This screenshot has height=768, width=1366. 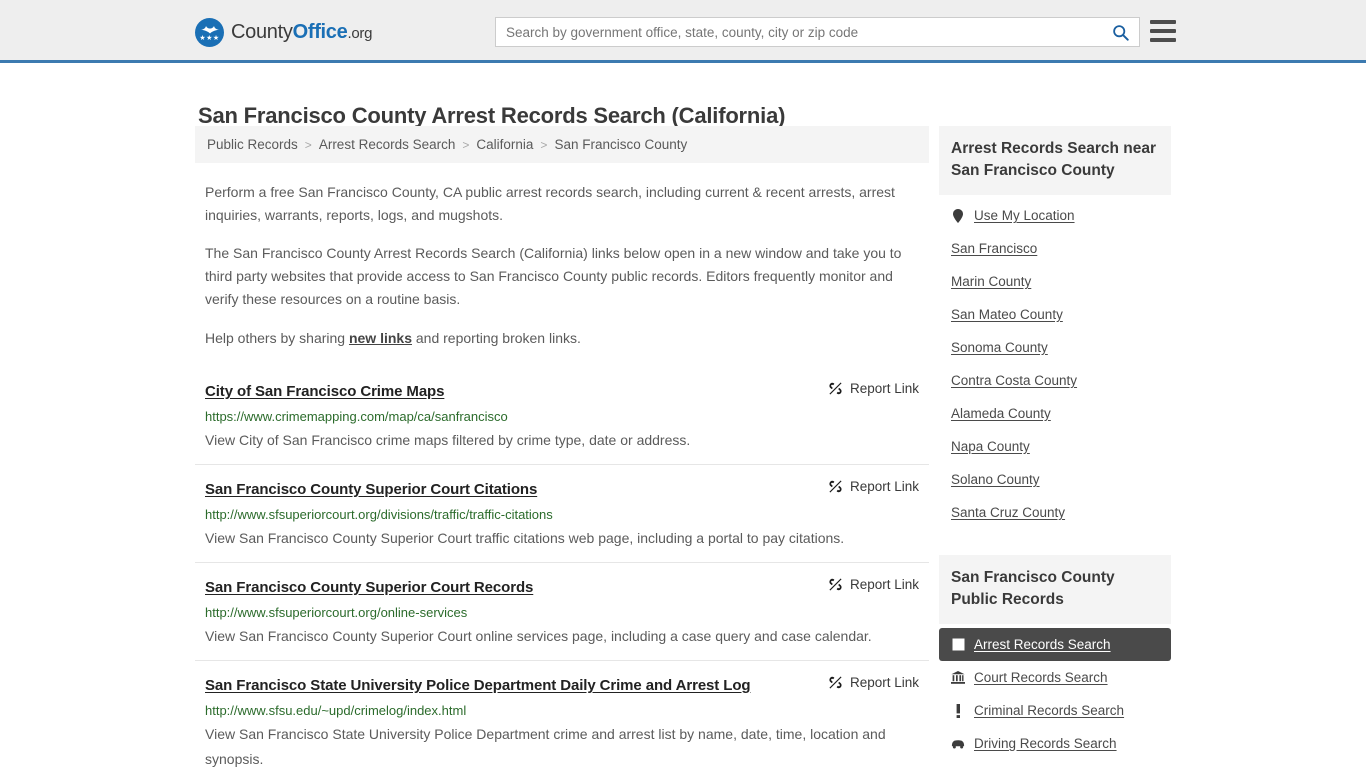 What do you see at coordinates (1042, 644) in the screenshot?
I see `sidebar-link: Arrest Records Search` at bounding box center [1042, 644].